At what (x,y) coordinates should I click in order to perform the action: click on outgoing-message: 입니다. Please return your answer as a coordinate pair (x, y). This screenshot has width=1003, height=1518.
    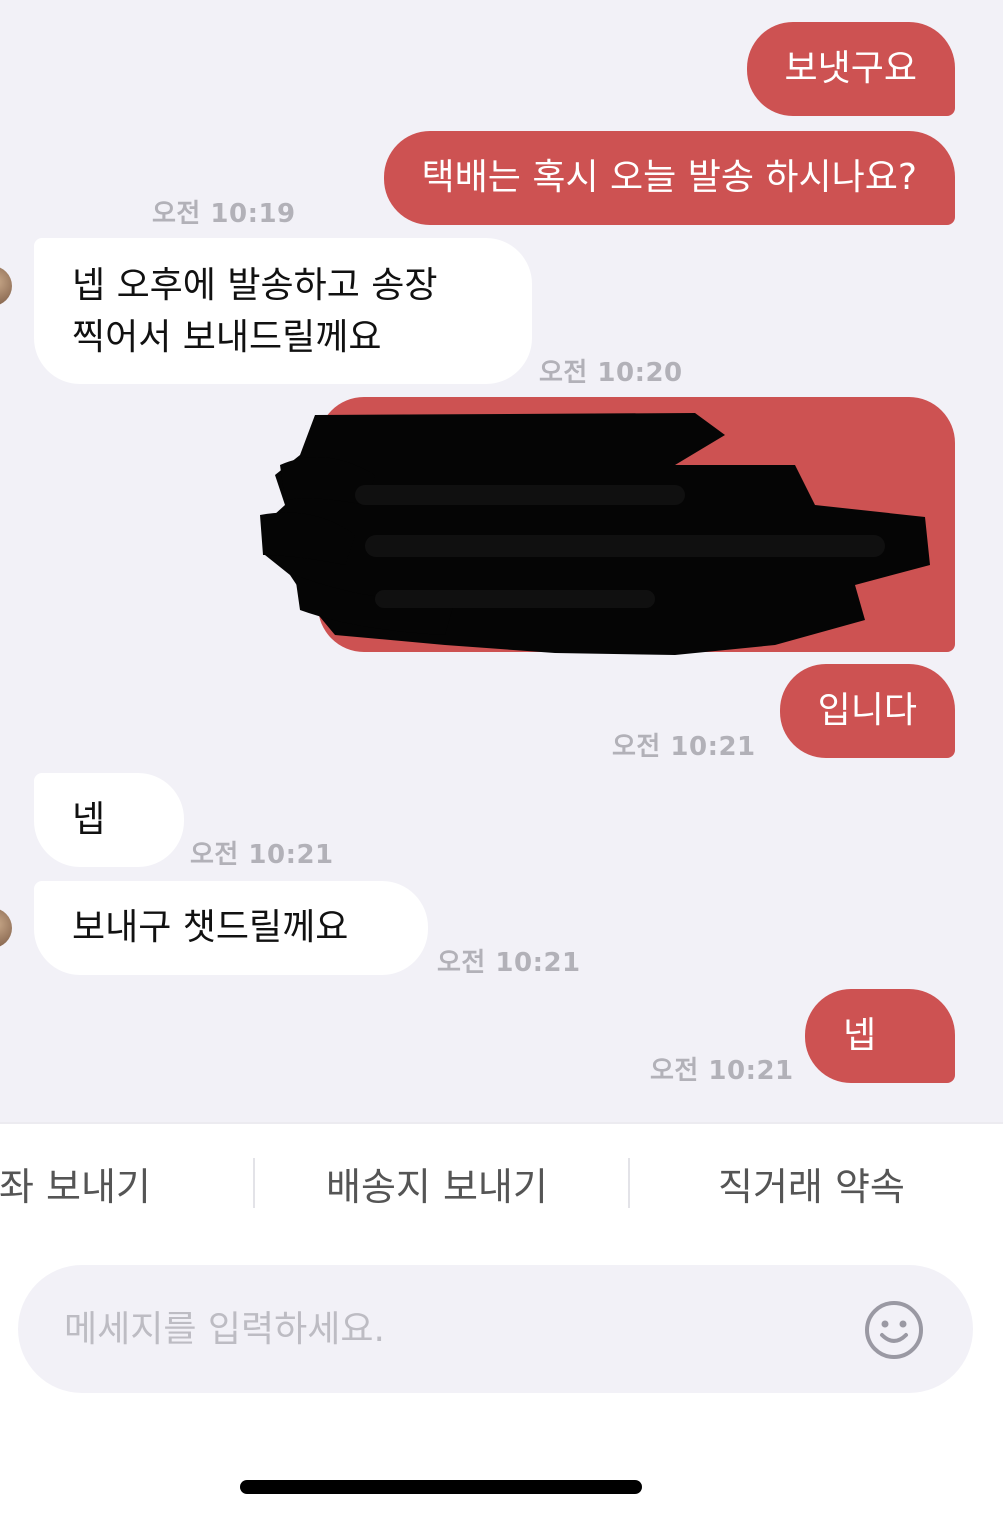
    Looking at the image, I should click on (867, 711).